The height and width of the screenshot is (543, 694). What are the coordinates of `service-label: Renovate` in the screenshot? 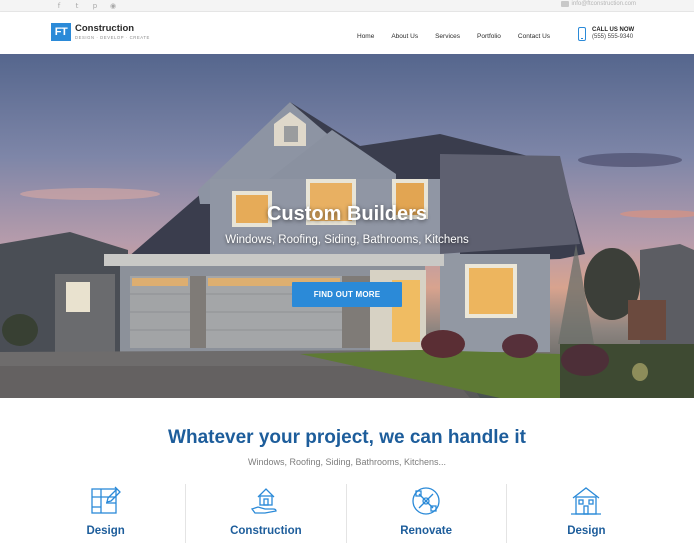 It's located at (426, 531).